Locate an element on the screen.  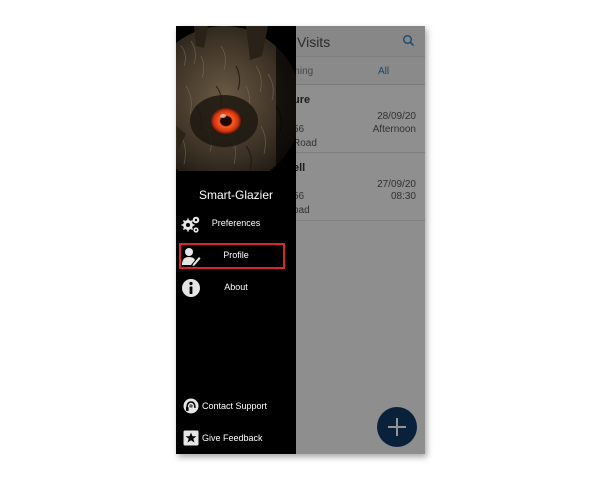
menu-item-label: About is located at coordinates (236, 287).